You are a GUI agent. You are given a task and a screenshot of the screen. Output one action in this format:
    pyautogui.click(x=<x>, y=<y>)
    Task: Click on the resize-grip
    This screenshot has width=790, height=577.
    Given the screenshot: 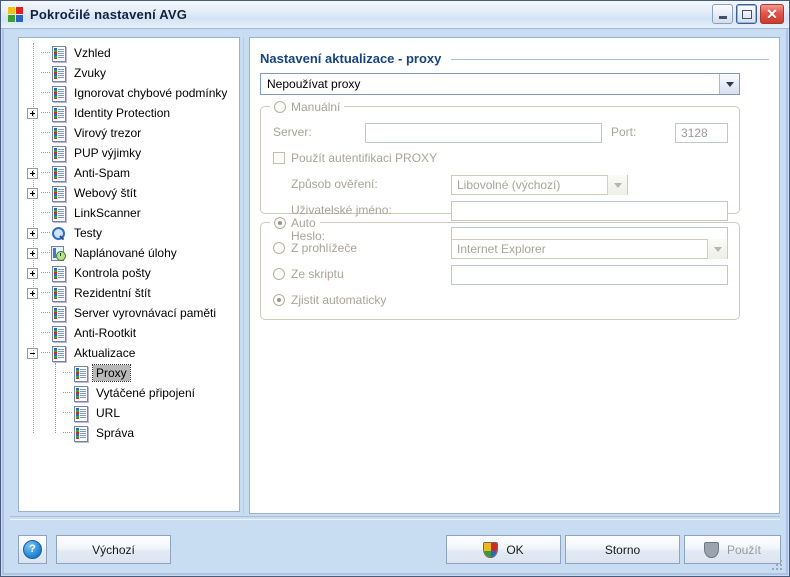 What is the action you would take?
    pyautogui.click(x=778, y=566)
    